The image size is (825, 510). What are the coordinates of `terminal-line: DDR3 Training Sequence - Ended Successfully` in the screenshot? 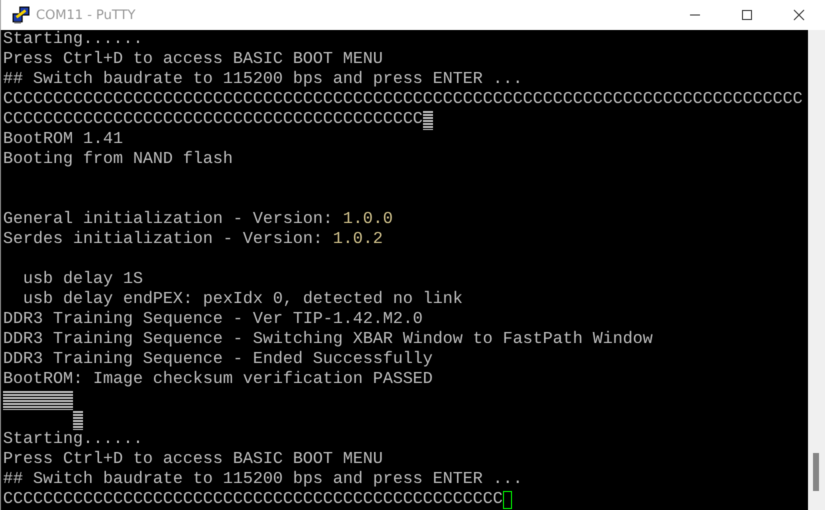 It's located at (218, 360).